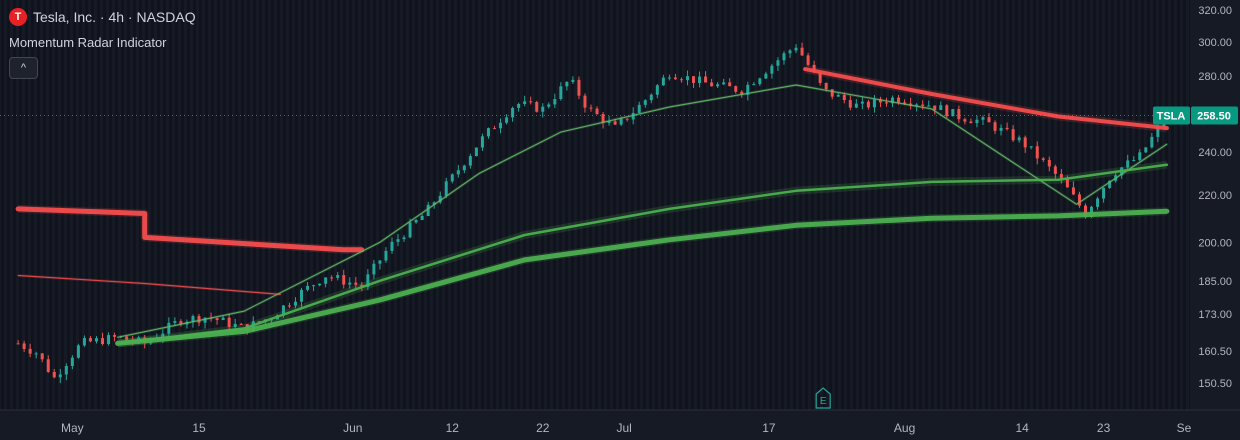 The height and width of the screenshot is (440, 1240). Describe the element at coordinates (769, 428) in the screenshot. I see `x-tick-label: 17` at that location.